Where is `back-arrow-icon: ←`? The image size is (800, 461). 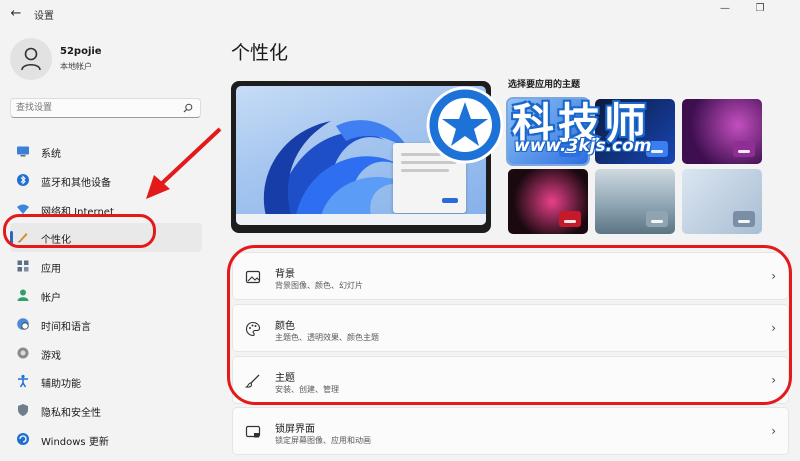
back-arrow-icon: ← is located at coordinates (16, 14).